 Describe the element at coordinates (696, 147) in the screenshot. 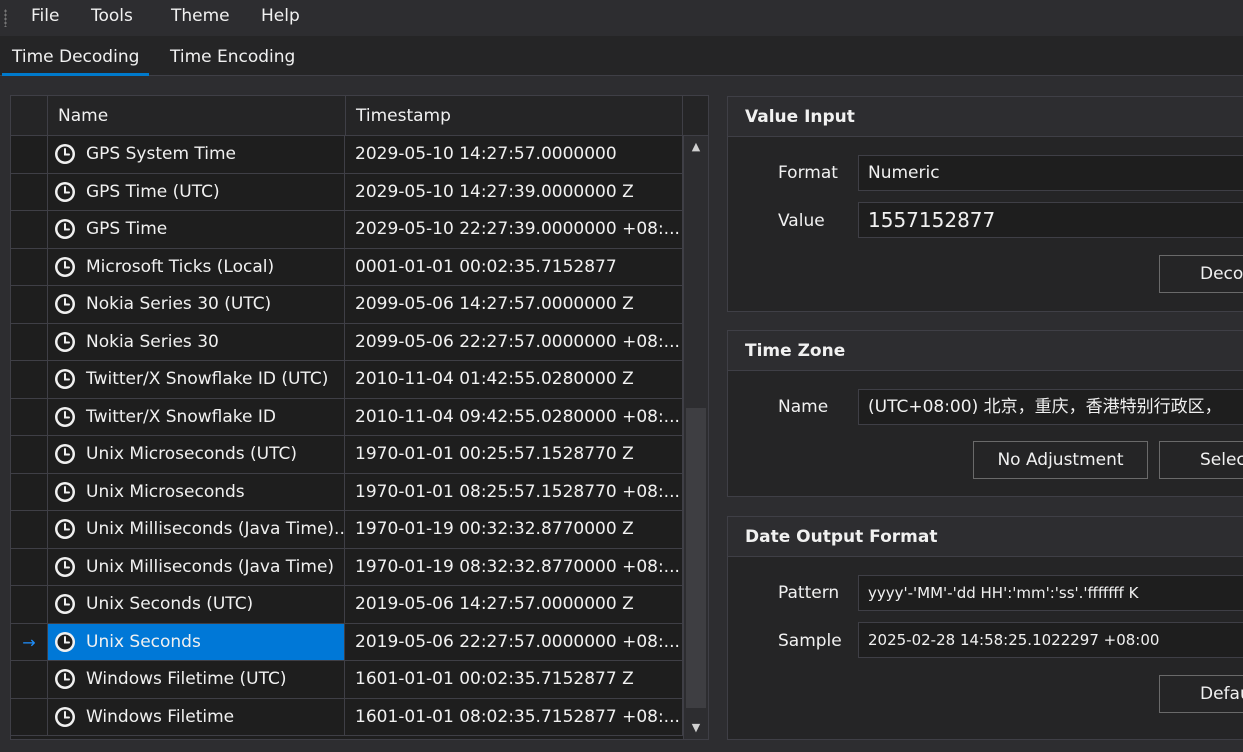

I see `scroll-up-arrow-icon: ▲` at that location.